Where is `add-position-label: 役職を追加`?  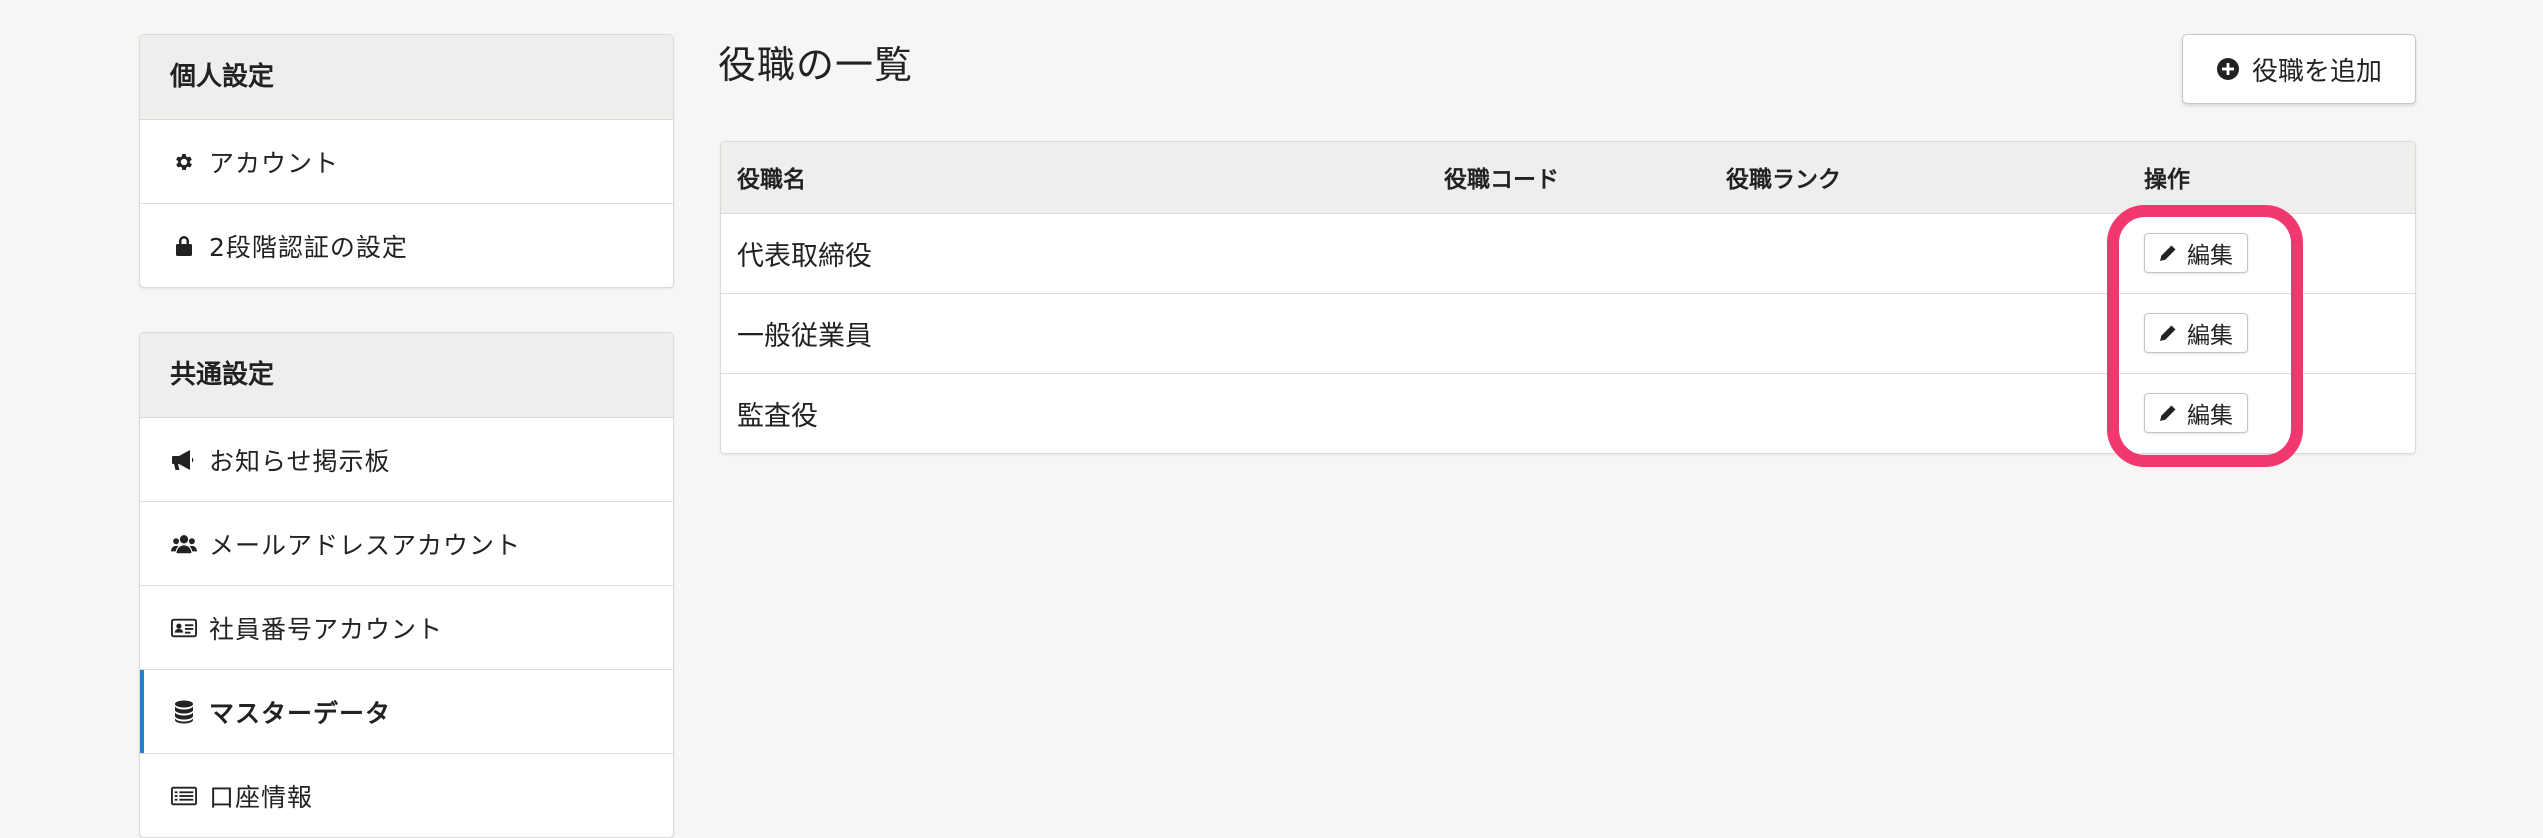 add-position-label: 役職を追加 is located at coordinates (2316, 71).